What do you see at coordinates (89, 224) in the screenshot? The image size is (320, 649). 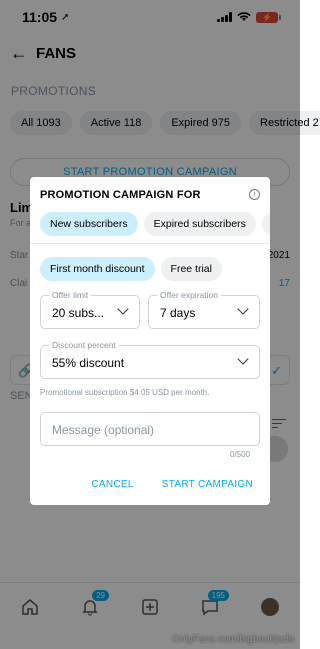 I see `tab-new-subscribers: New subscribers` at bounding box center [89, 224].